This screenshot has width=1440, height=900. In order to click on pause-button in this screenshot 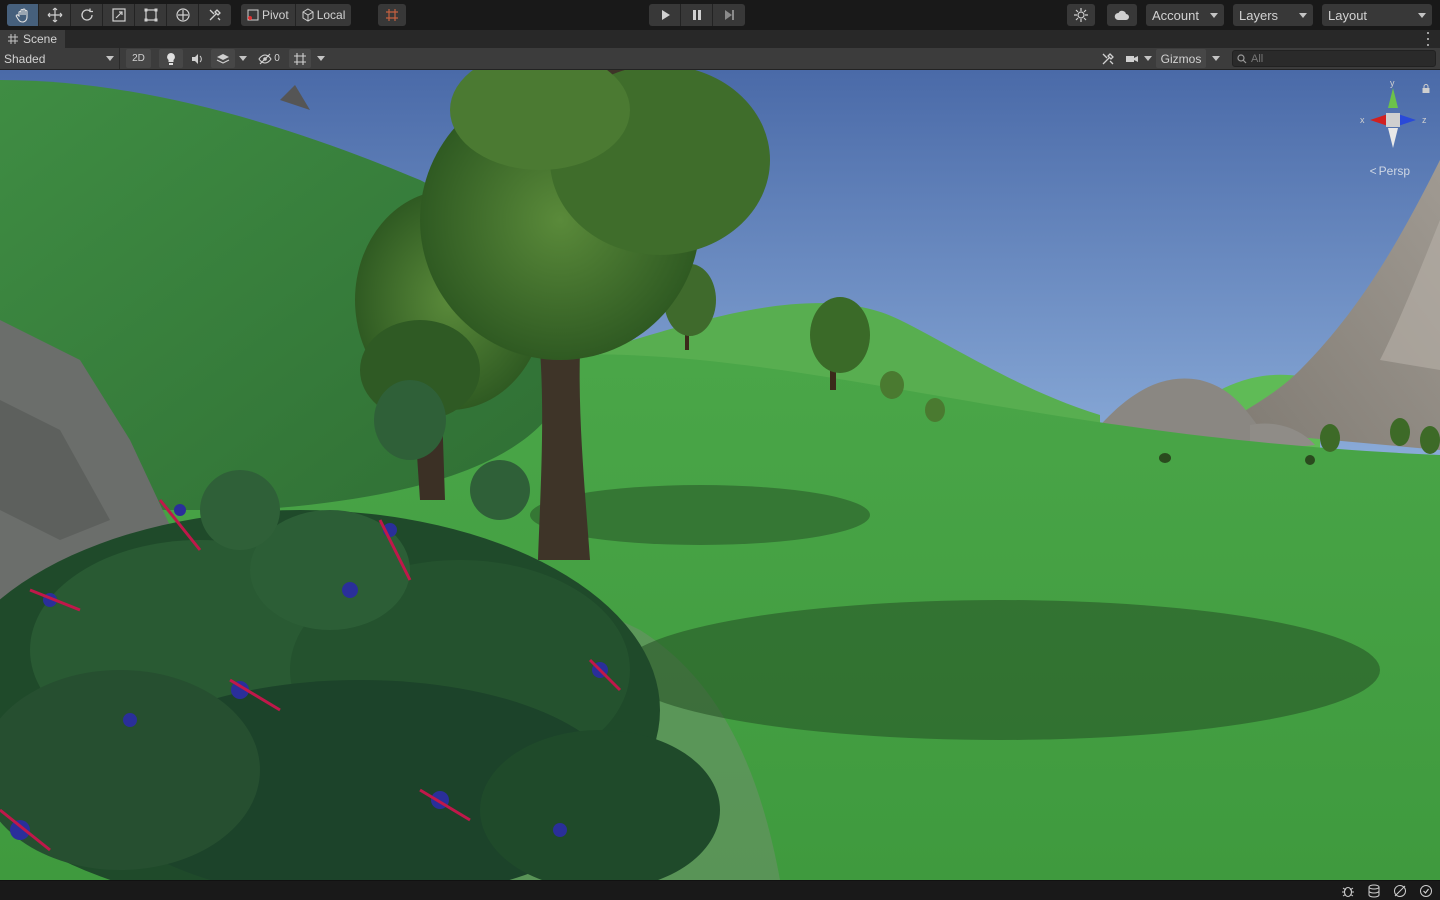, I will do `click(697, 15)`.